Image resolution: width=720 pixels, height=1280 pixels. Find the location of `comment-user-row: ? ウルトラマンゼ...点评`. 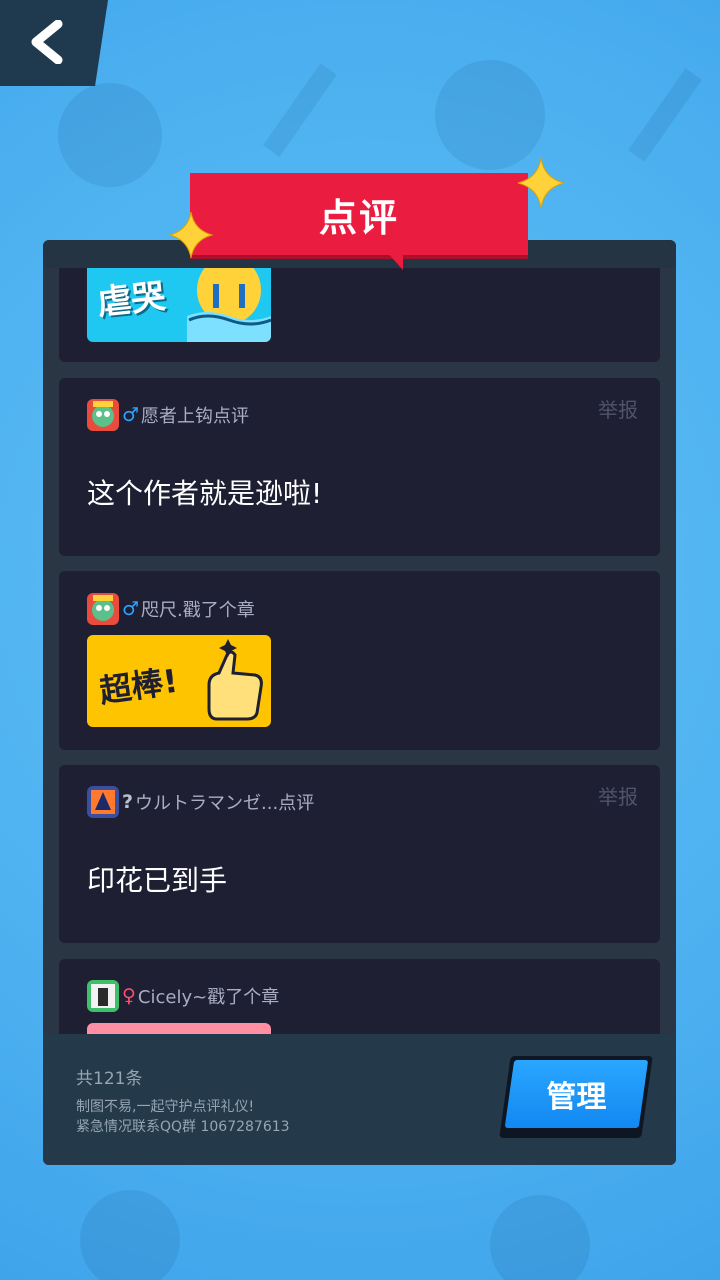

comment-user-row: ? ウルトラマンゼ...点评 is located at coordinates (200, 802).